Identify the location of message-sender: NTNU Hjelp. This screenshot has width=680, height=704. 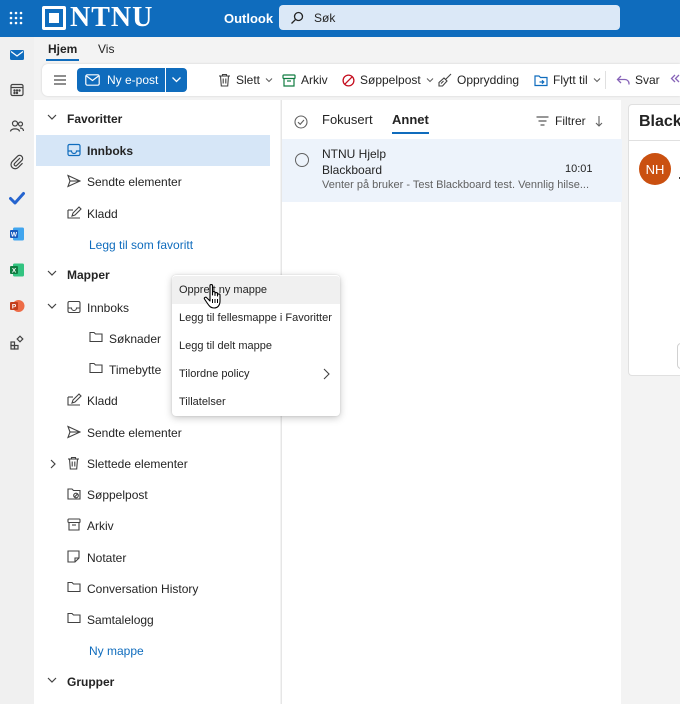
(354, 154).